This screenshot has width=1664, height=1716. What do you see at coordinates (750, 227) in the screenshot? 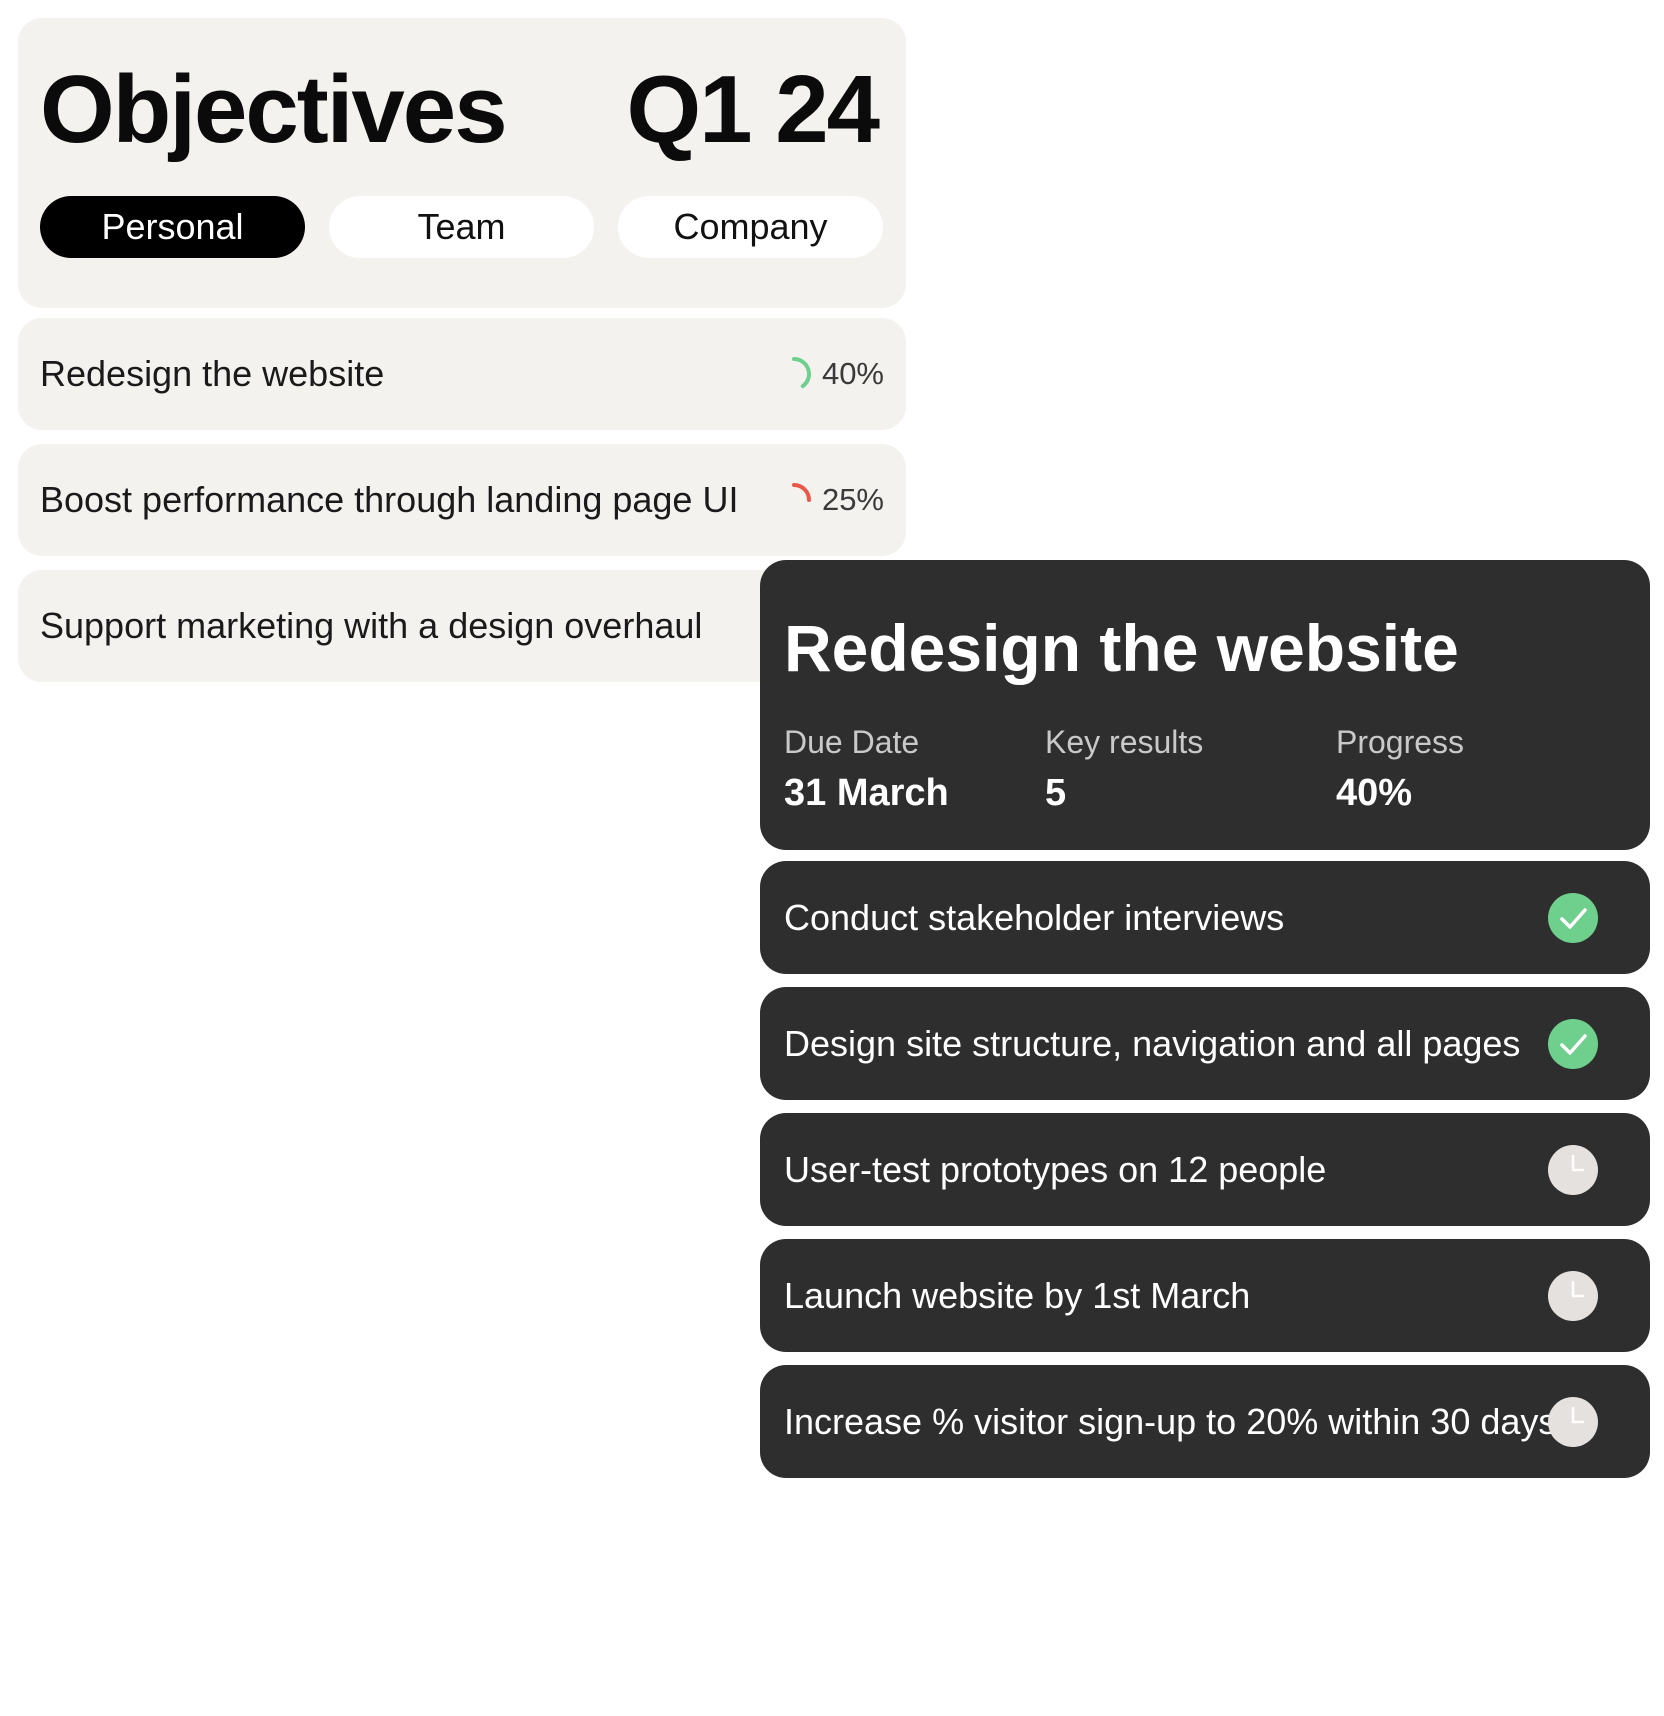
I see `tab-company: Company` at bounding box center [750, 227].